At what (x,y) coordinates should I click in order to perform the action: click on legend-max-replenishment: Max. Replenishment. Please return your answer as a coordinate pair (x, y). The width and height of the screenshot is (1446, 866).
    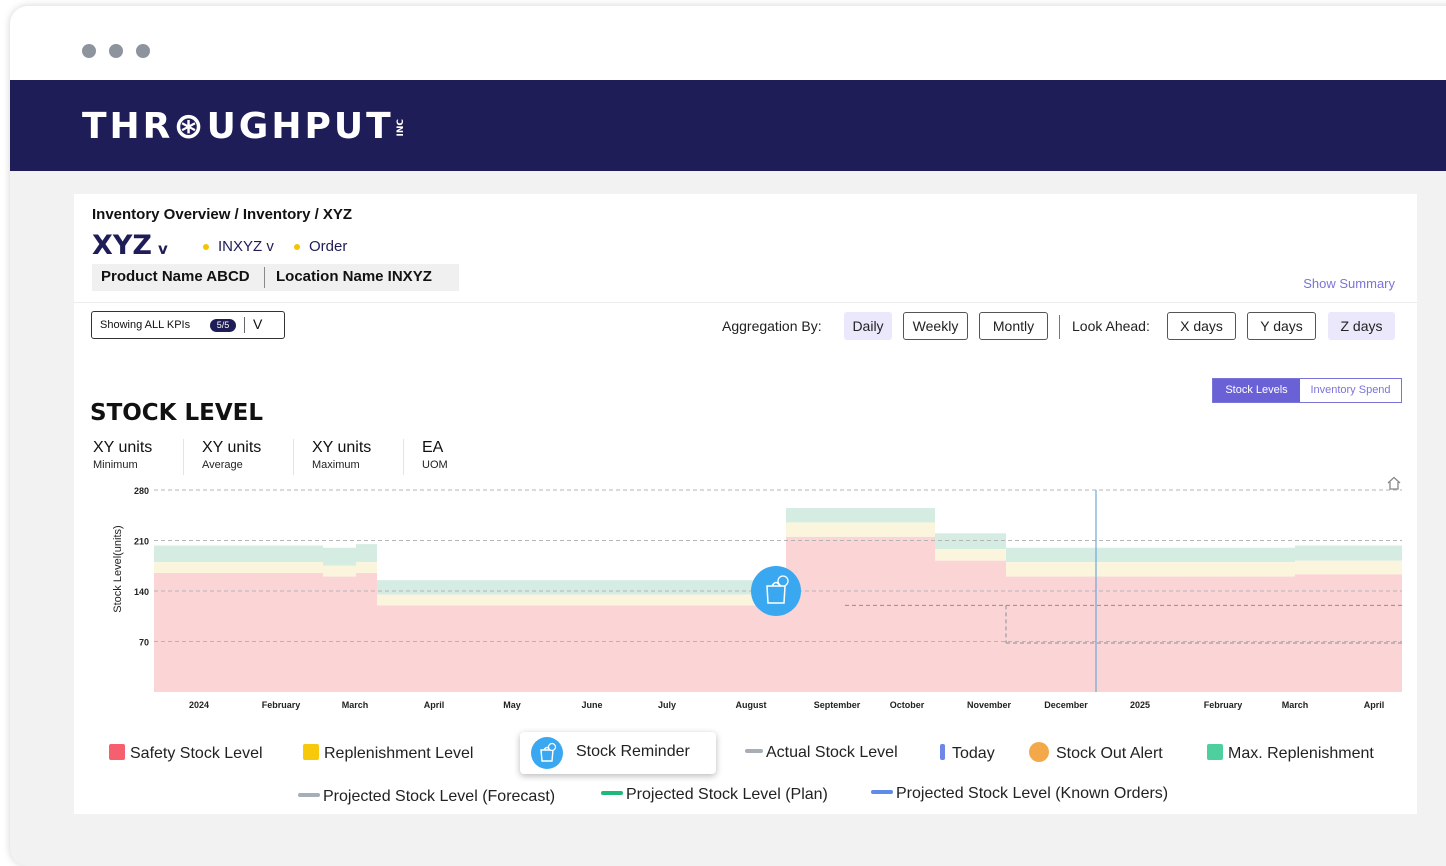
    Looking at the image, I should click on (1290, 753).